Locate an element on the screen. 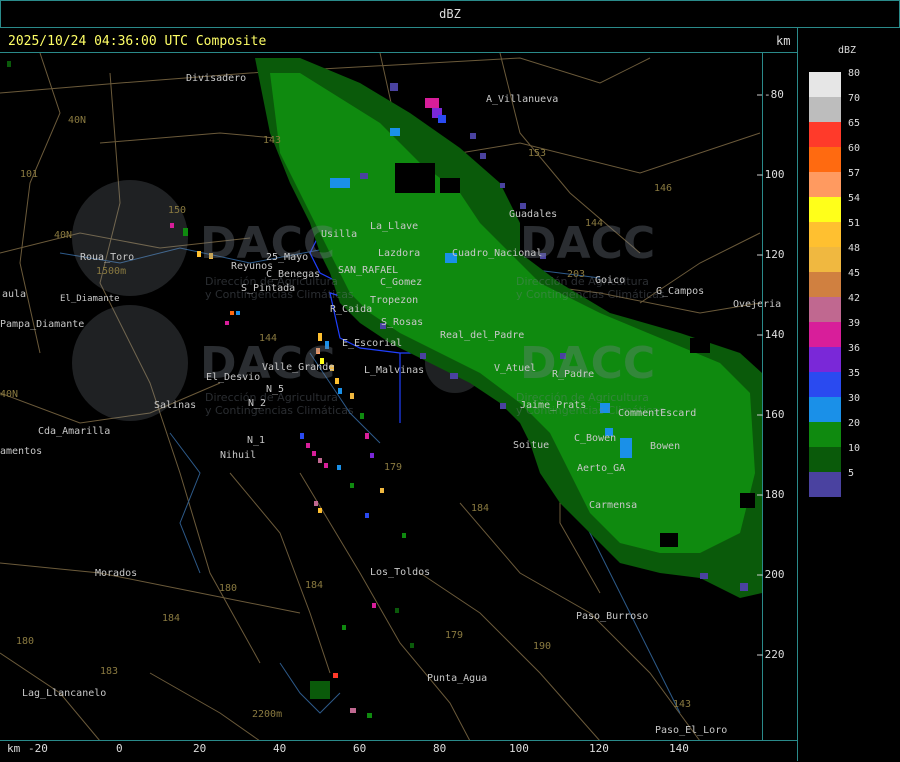  place-label: Divisadero is located at coordinates (216, 78).